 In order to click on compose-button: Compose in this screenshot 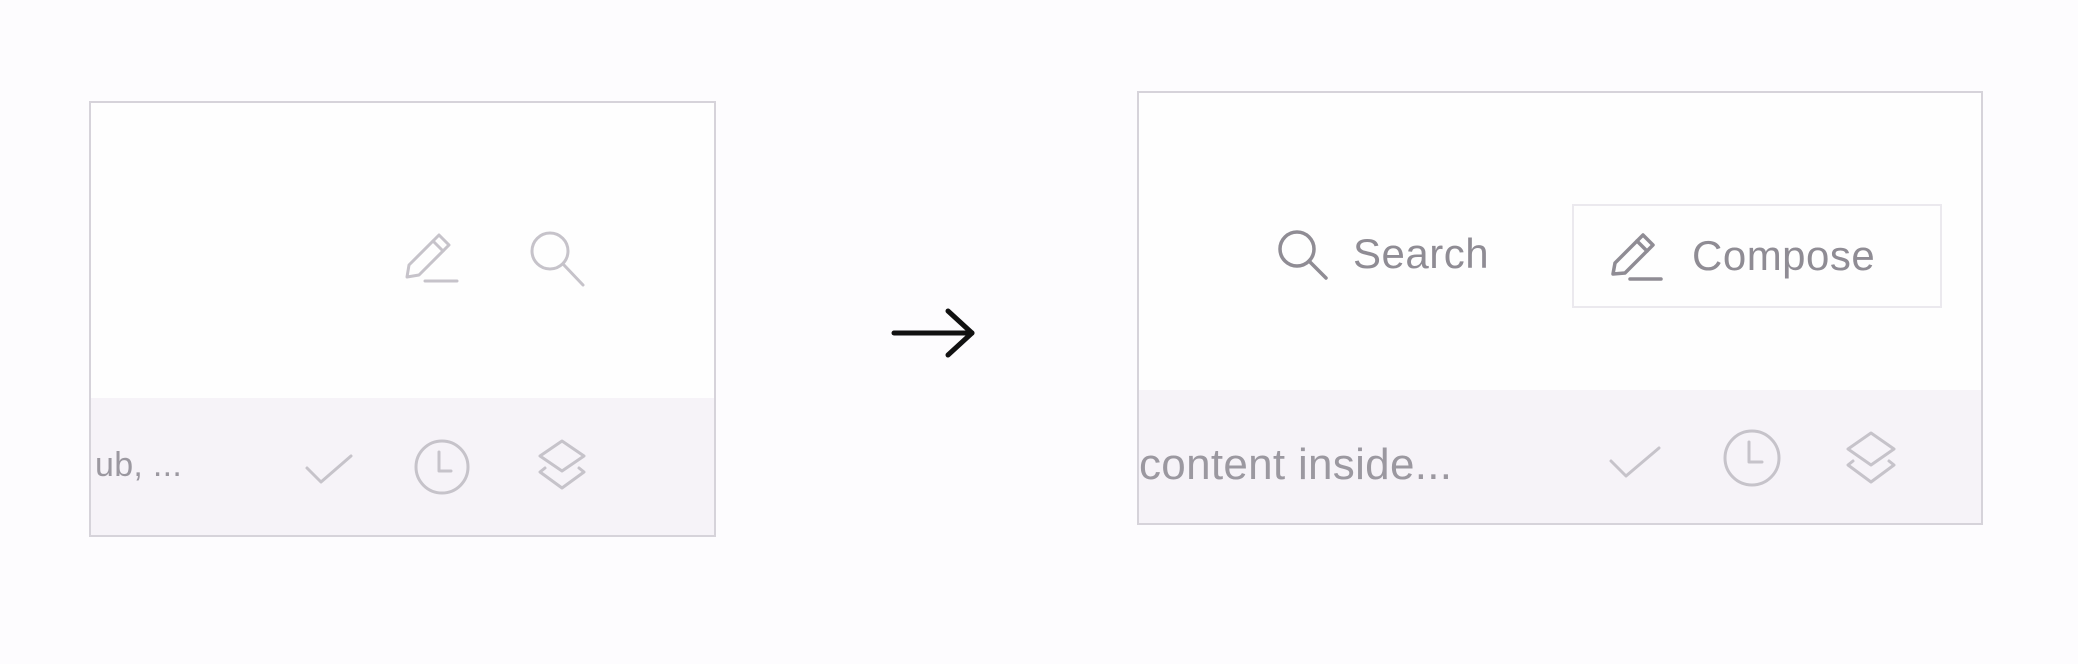, I will do `click(1757, 256)`.